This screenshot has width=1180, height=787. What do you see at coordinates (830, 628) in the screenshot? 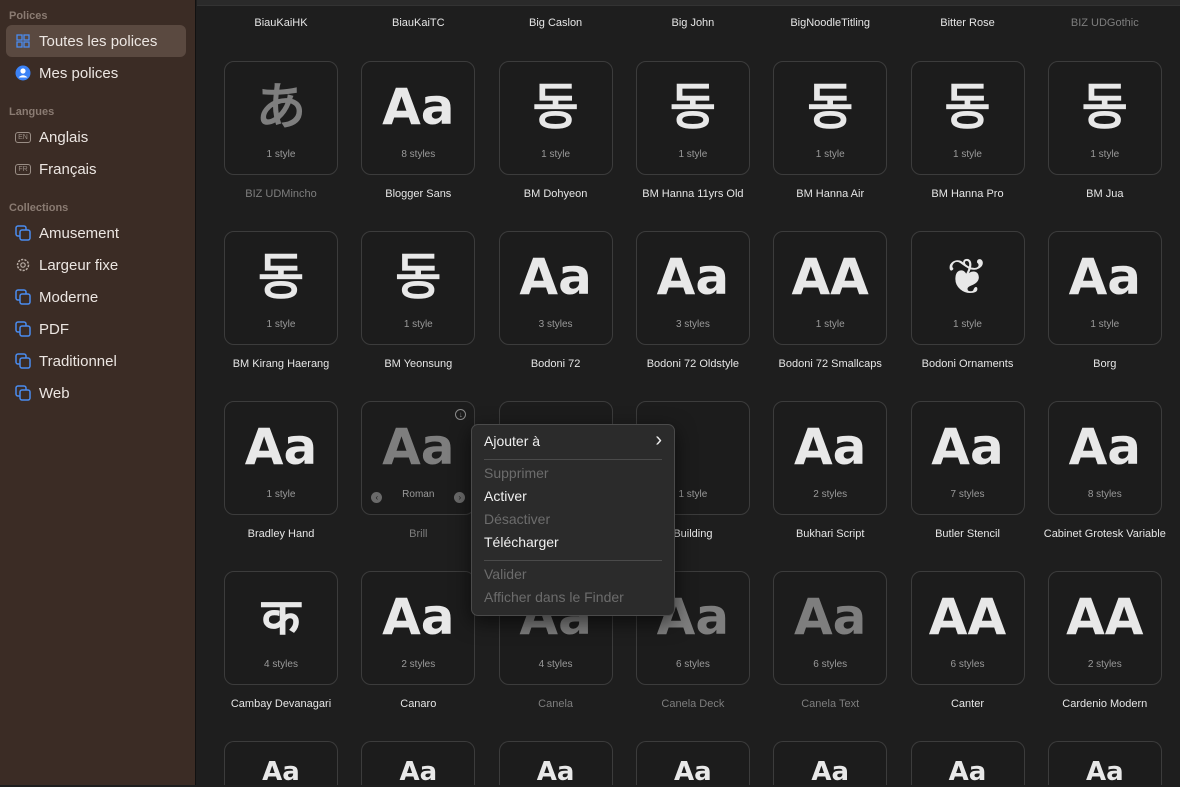
I see `font-card: Aa 6 styles` at bounding box center [830, 628].